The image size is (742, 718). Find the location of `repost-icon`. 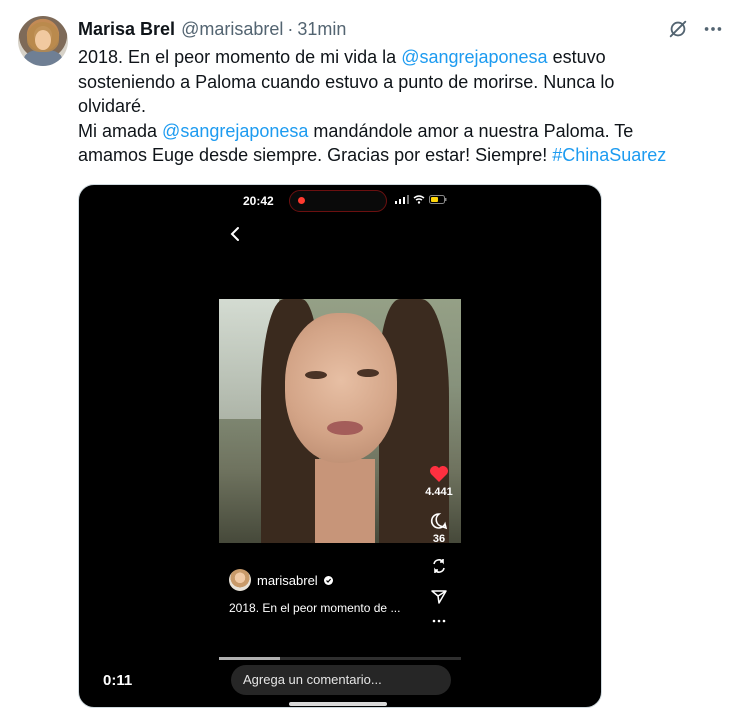

repost-icon is located at coordinates (439, 566).